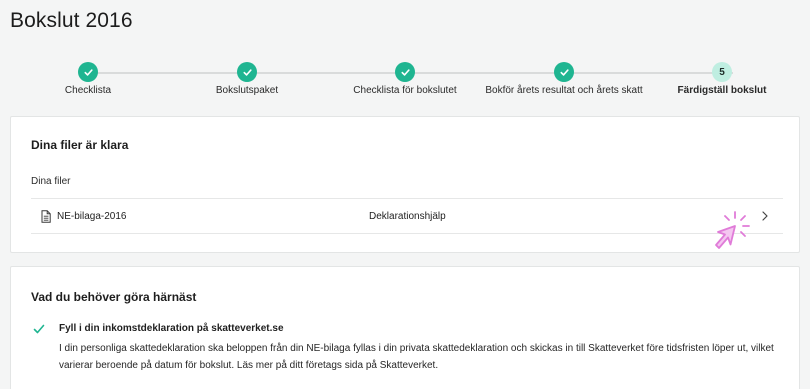 The height and width of the screenshot is (389, 810). What do you see at coordinates (51, 181) in the screenshot?
I see `files-subheading: Dina filer` at bounding box center [51, 181].